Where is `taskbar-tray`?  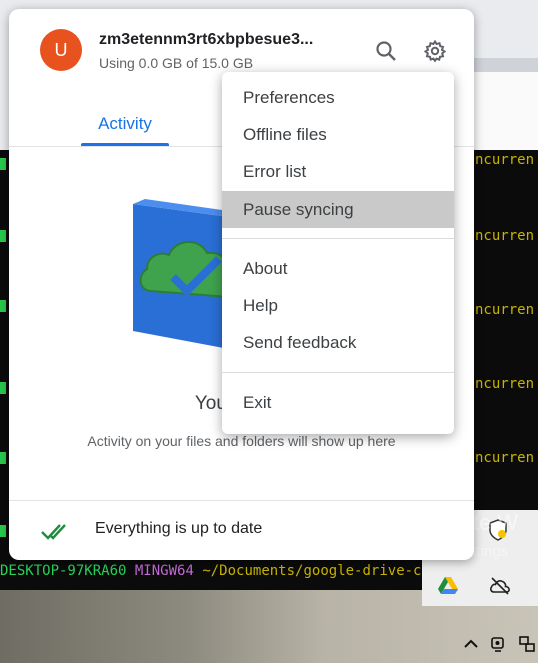 taskbar-tray is located at coordinates (499, 644).